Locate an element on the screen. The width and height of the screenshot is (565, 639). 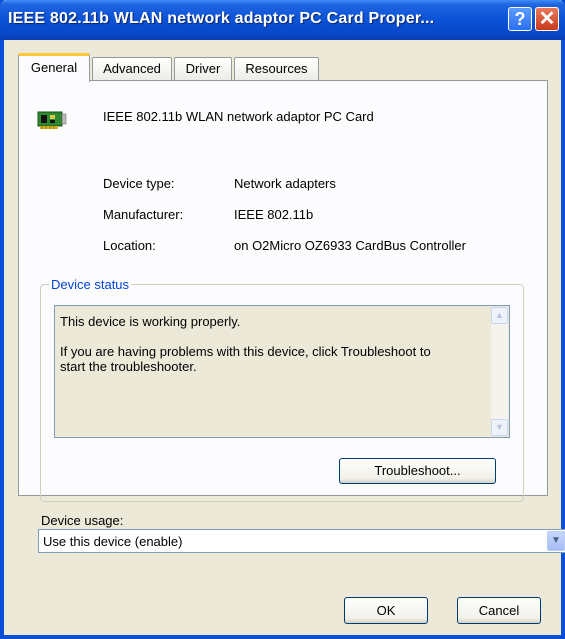
ok-button: OK is located at coordinates (386, 610).